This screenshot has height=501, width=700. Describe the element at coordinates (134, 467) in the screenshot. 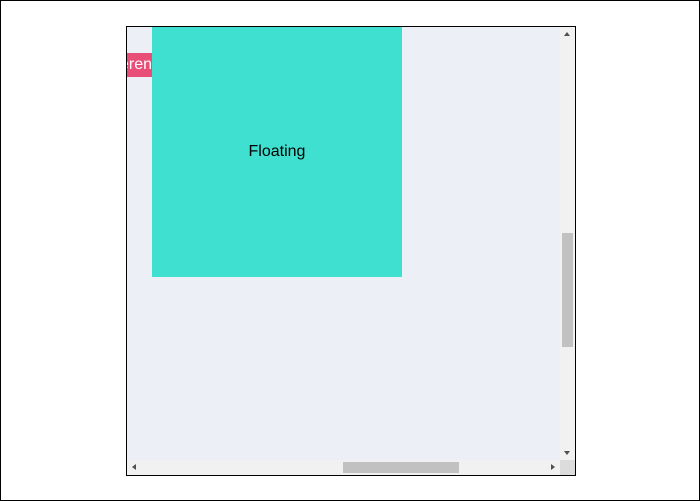

I see `scroll-left-arrow-icon` at that location.